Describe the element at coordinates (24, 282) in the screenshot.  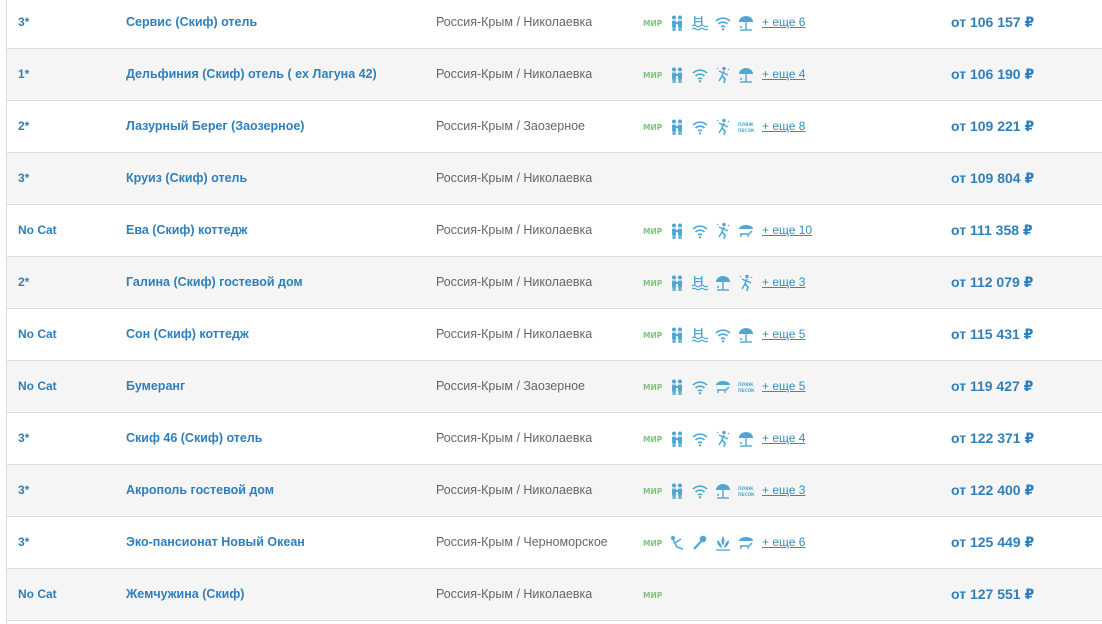
I see `hotel-category: 2*` at that location.